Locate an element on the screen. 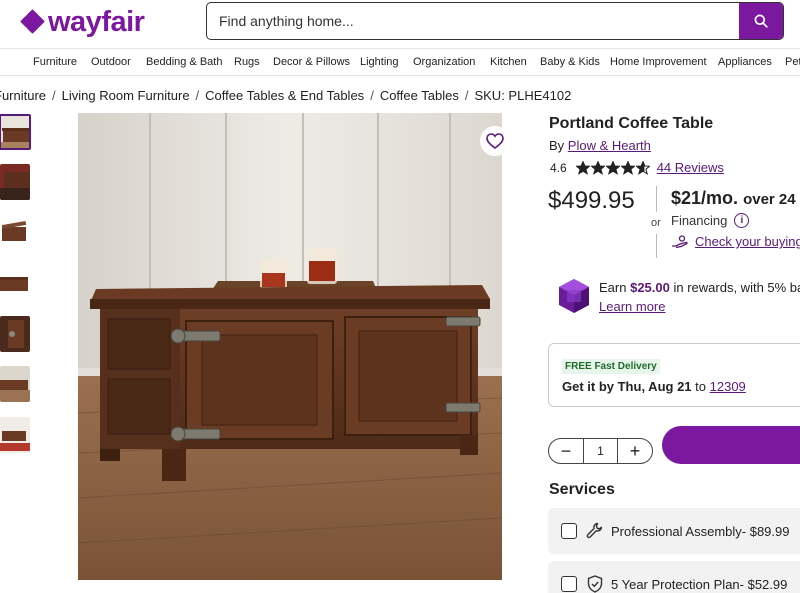 This screenshot has width=800, height=593. nav-item-decor-pillows: Decor & Pillows is located at coordinates (311, 62).